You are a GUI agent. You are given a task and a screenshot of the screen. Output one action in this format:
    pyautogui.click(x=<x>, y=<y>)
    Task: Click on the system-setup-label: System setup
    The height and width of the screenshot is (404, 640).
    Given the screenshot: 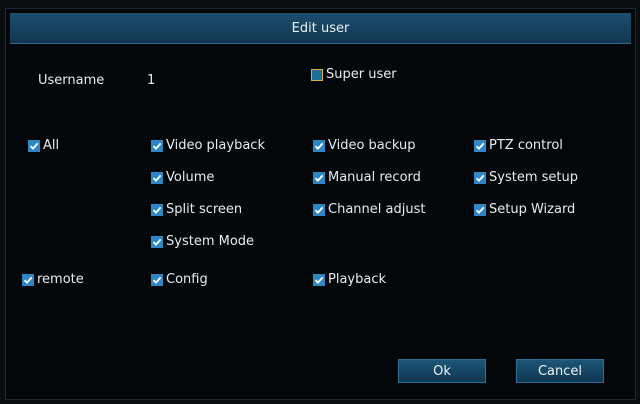 What is the action you would take?
    pyautogui.click(x=533, y=177)
    